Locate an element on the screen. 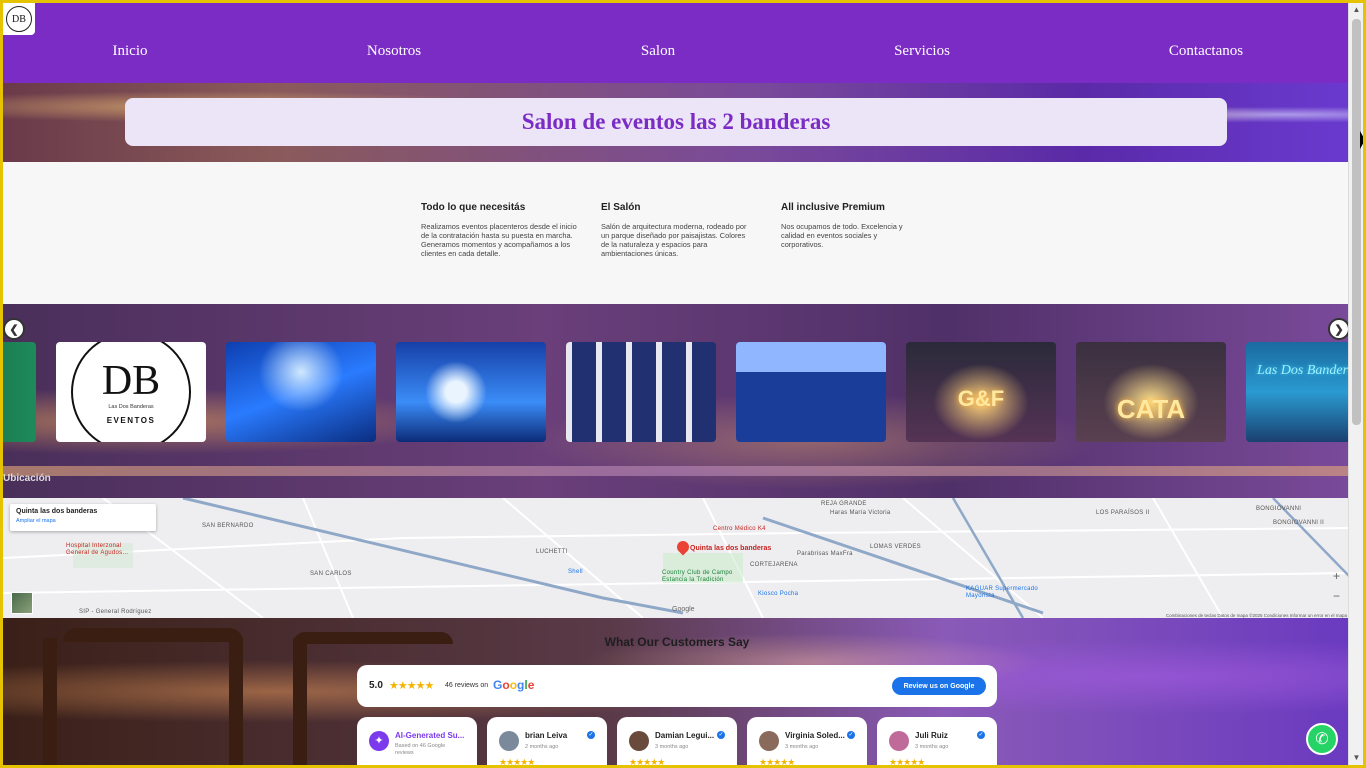  map-label: Kiosco Pocha is located at coordinates (778, 594).